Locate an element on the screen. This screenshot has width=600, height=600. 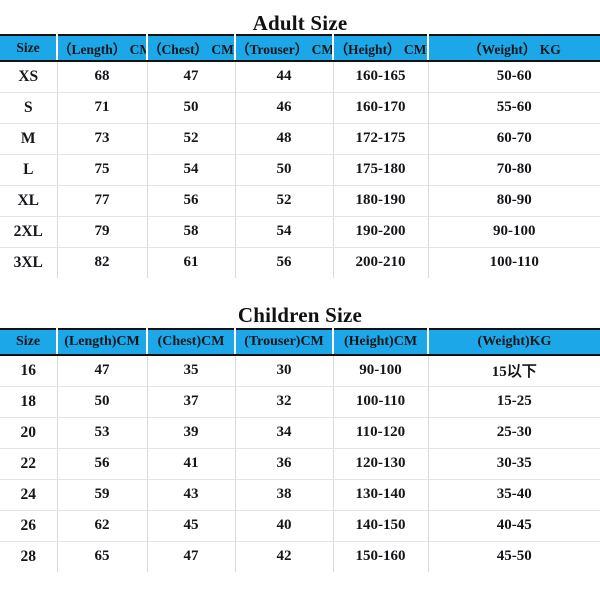
adult-cell-chest: 50 is located at coordinates (191, 108).